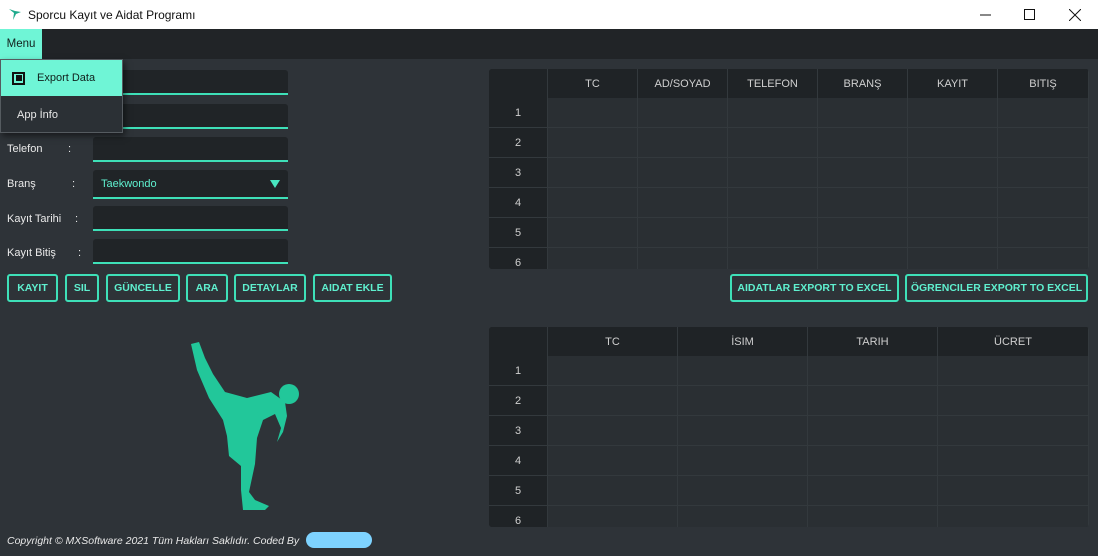 The image size is (1098, 556). What do you see at coordinates (352, 288) in the screenshot?
I see `aidat-ekle-button: AIDAT EKLE` at bounding box center [352, 288].